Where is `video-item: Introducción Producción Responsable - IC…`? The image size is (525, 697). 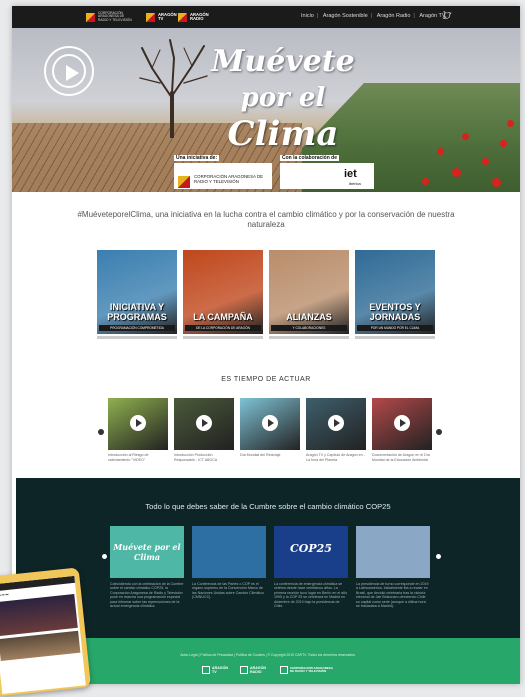
video-item: Introducción Producción Responsable - IC… is located at coordinates (204, 430).